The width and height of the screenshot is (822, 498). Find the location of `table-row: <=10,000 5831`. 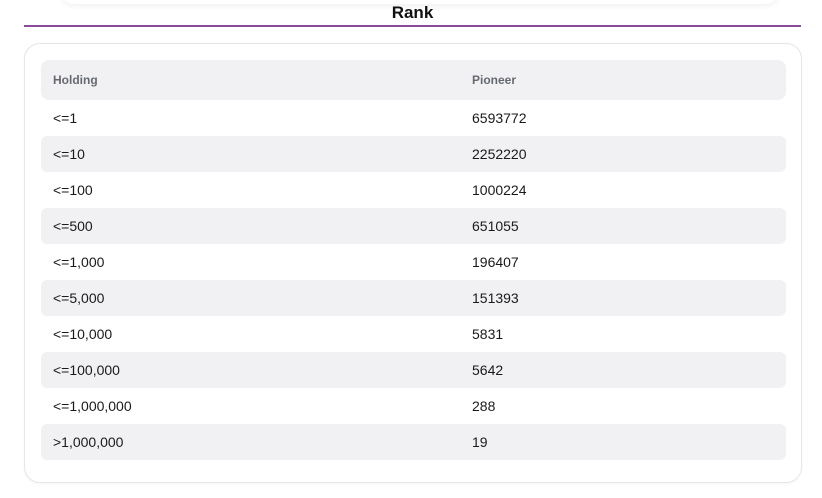

table-row: <=10,000 5831 is located at coordinates (413, 334).